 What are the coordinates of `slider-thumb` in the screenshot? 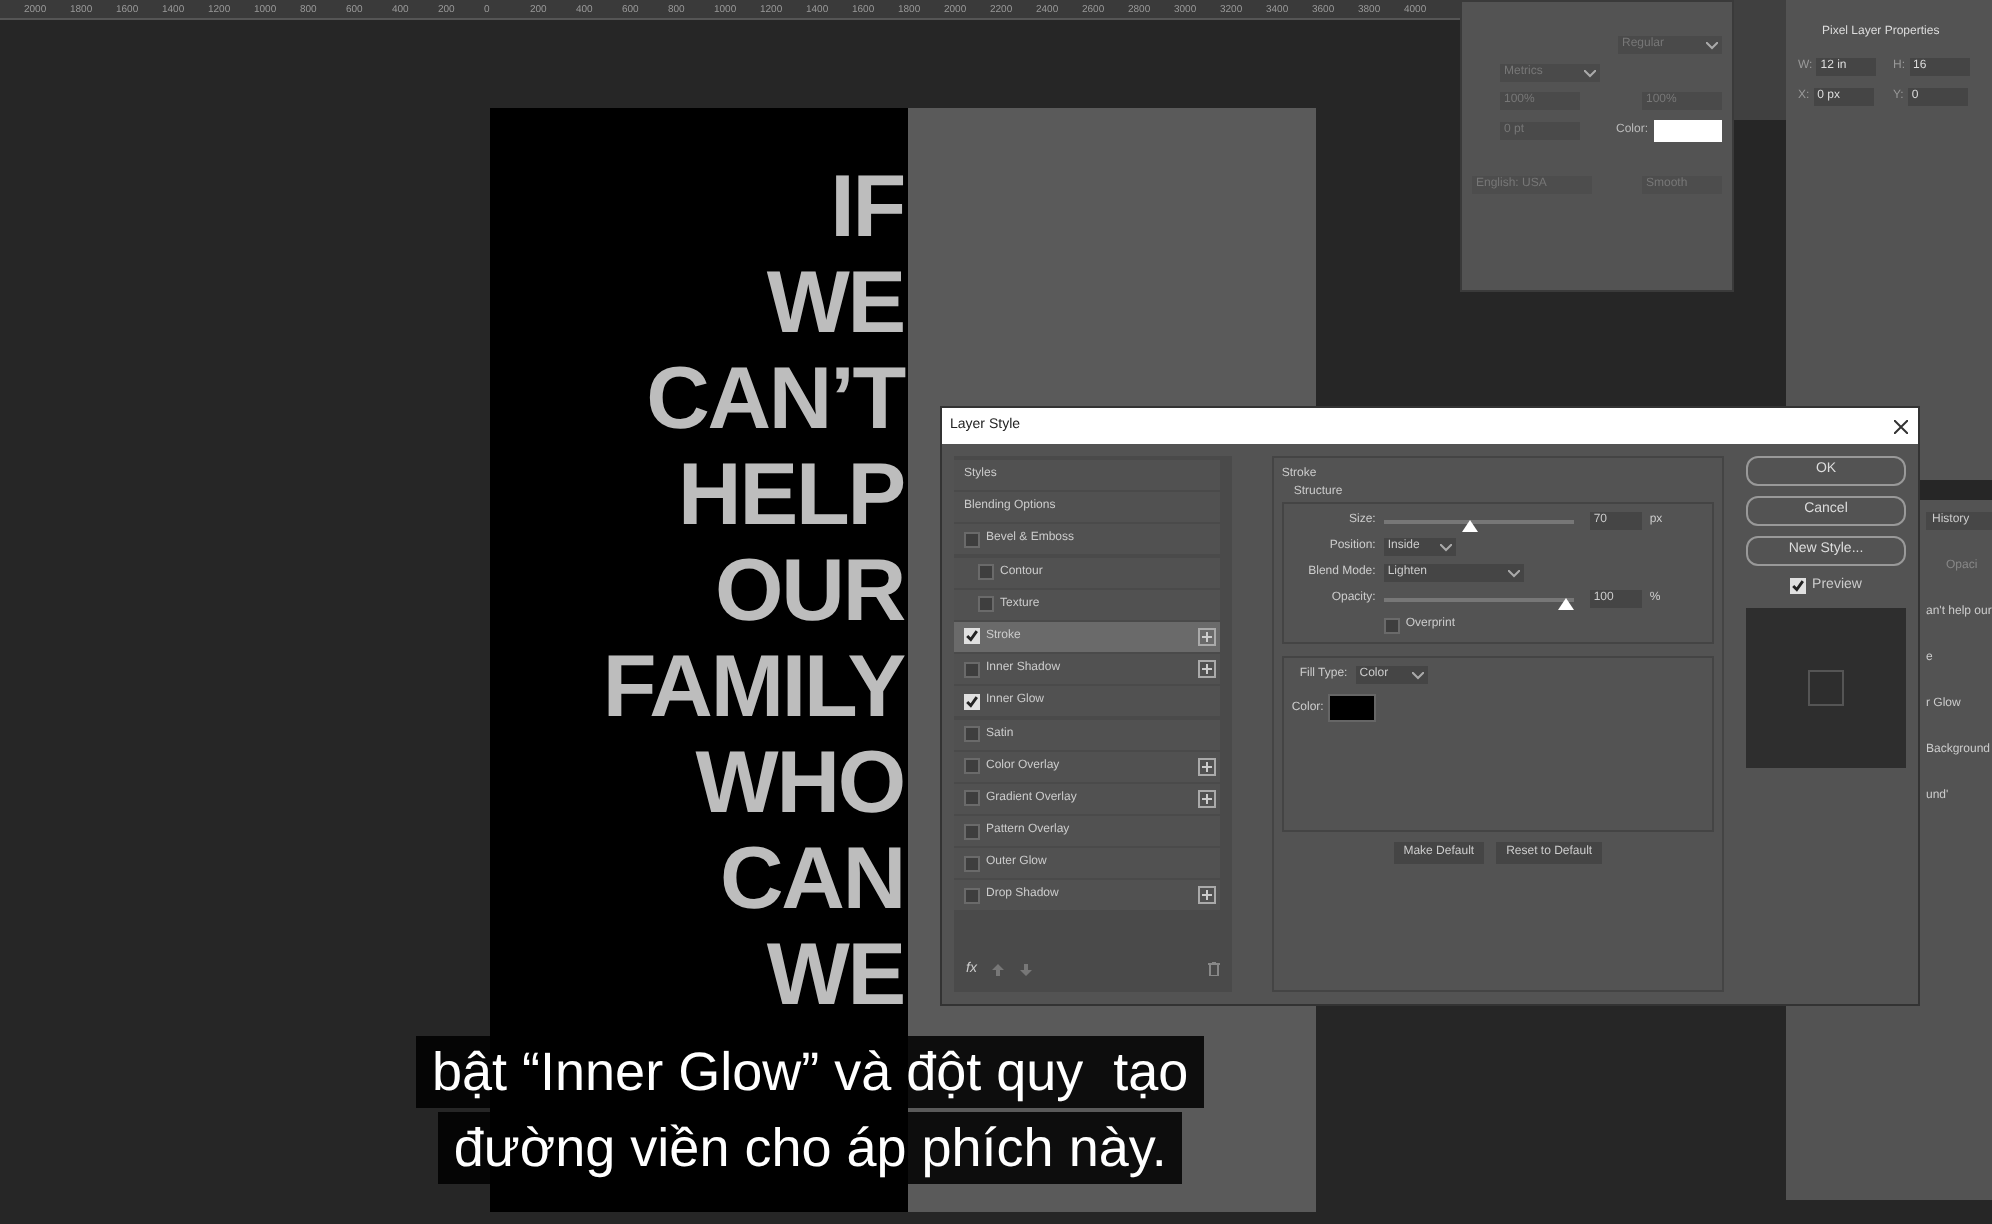 It's located at (1565, 603).